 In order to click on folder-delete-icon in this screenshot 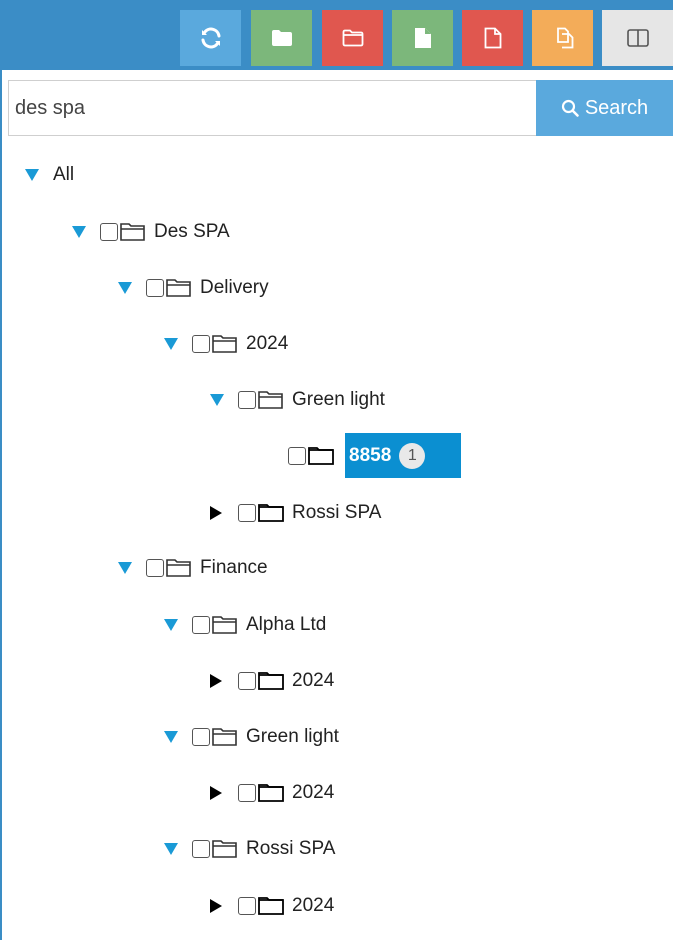, I will do `click(352, 38)`.